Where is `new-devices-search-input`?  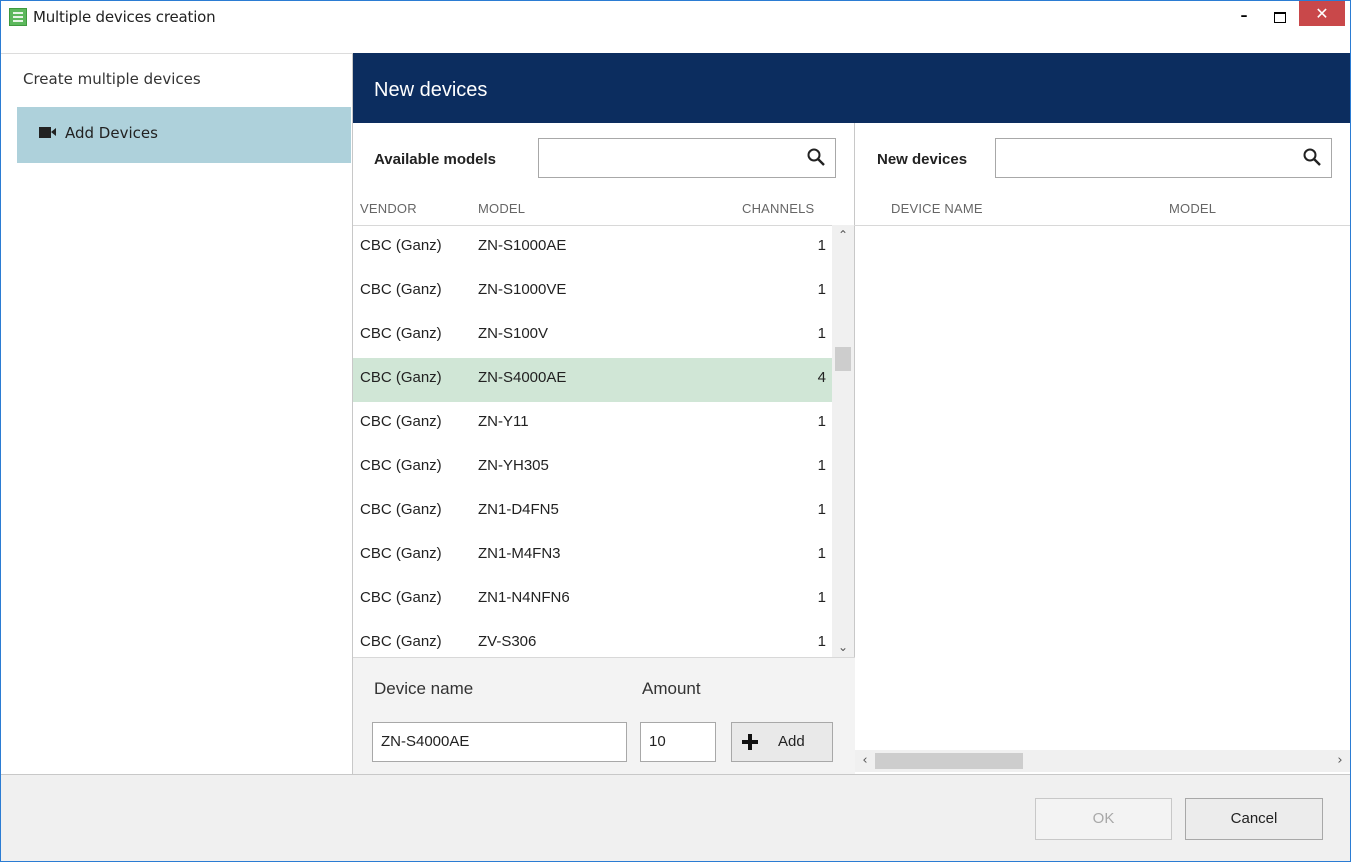 new-devices-search-input is located at coordinates (1163, 158).